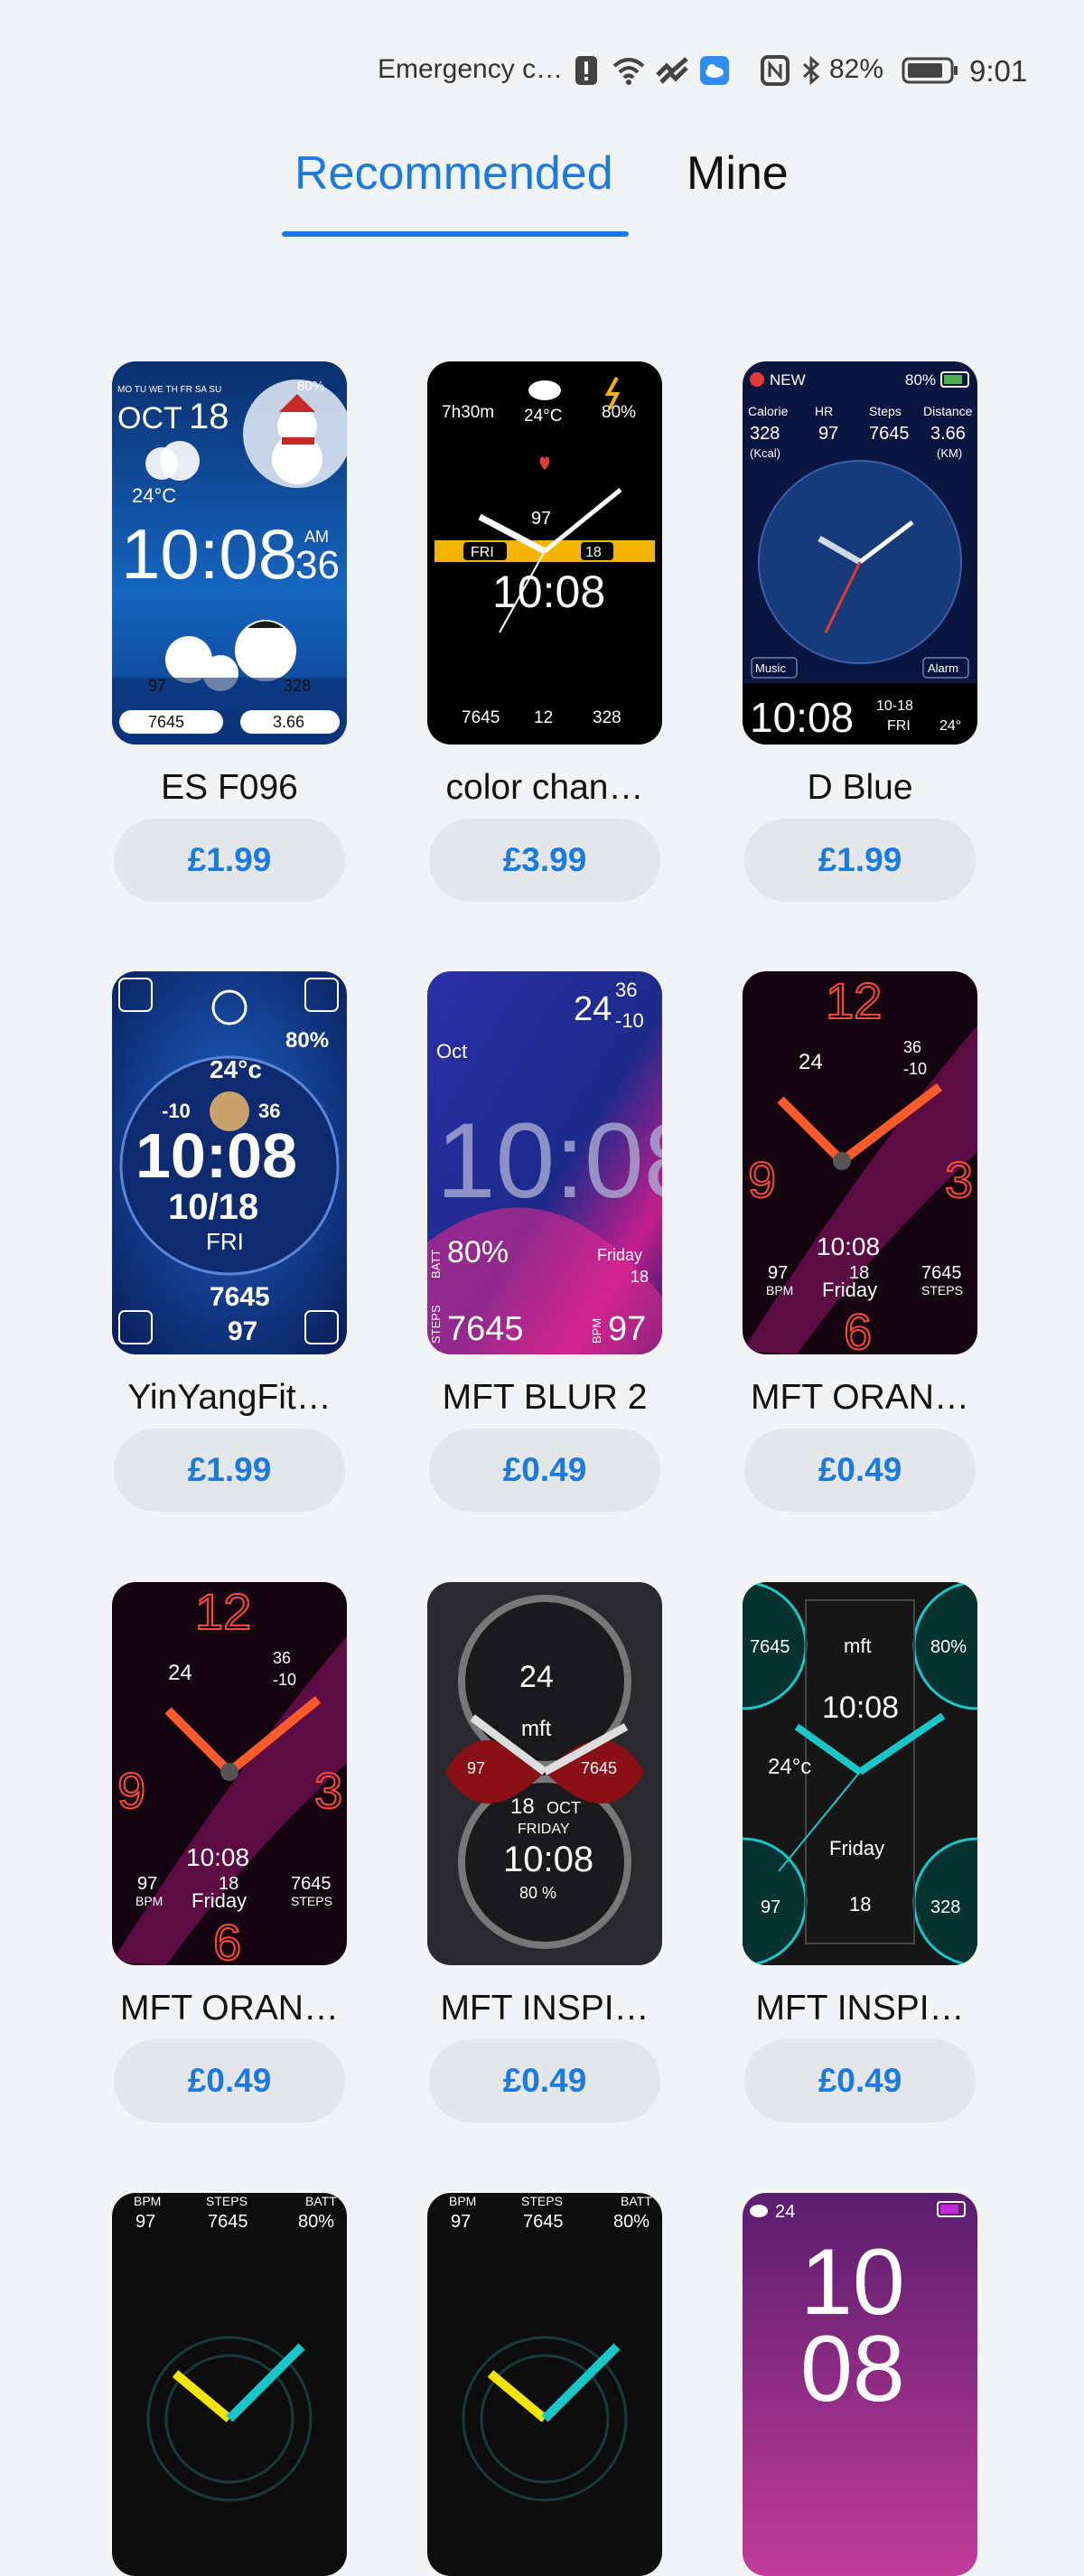 The image size is (1084, 2576). Describe the element at coordinates (860, 788) in the screenshot. I see `watch-face-name: D Blue` at that location.